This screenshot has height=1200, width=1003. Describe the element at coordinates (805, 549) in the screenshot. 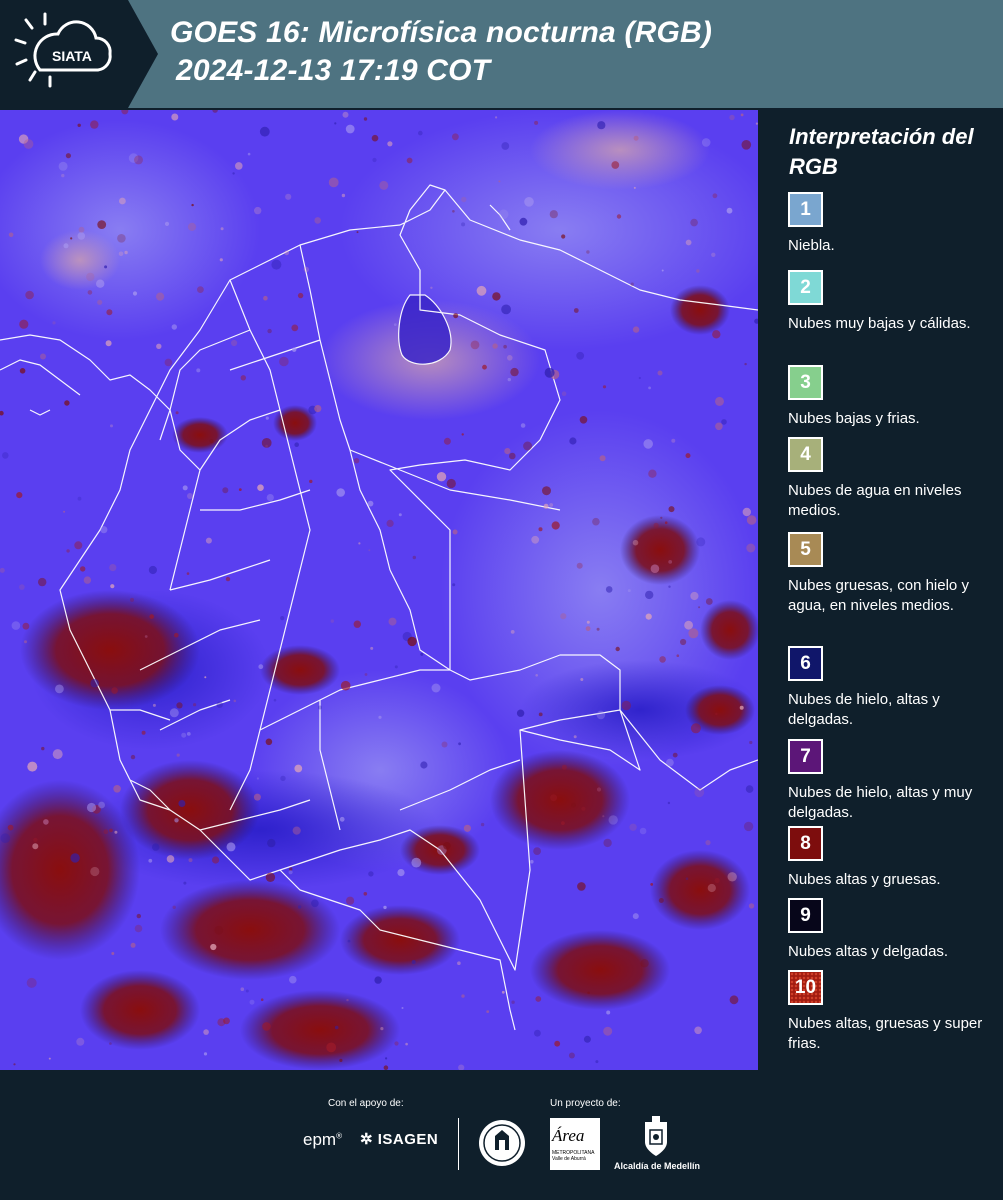

I see `legend-number: 5` at that location.